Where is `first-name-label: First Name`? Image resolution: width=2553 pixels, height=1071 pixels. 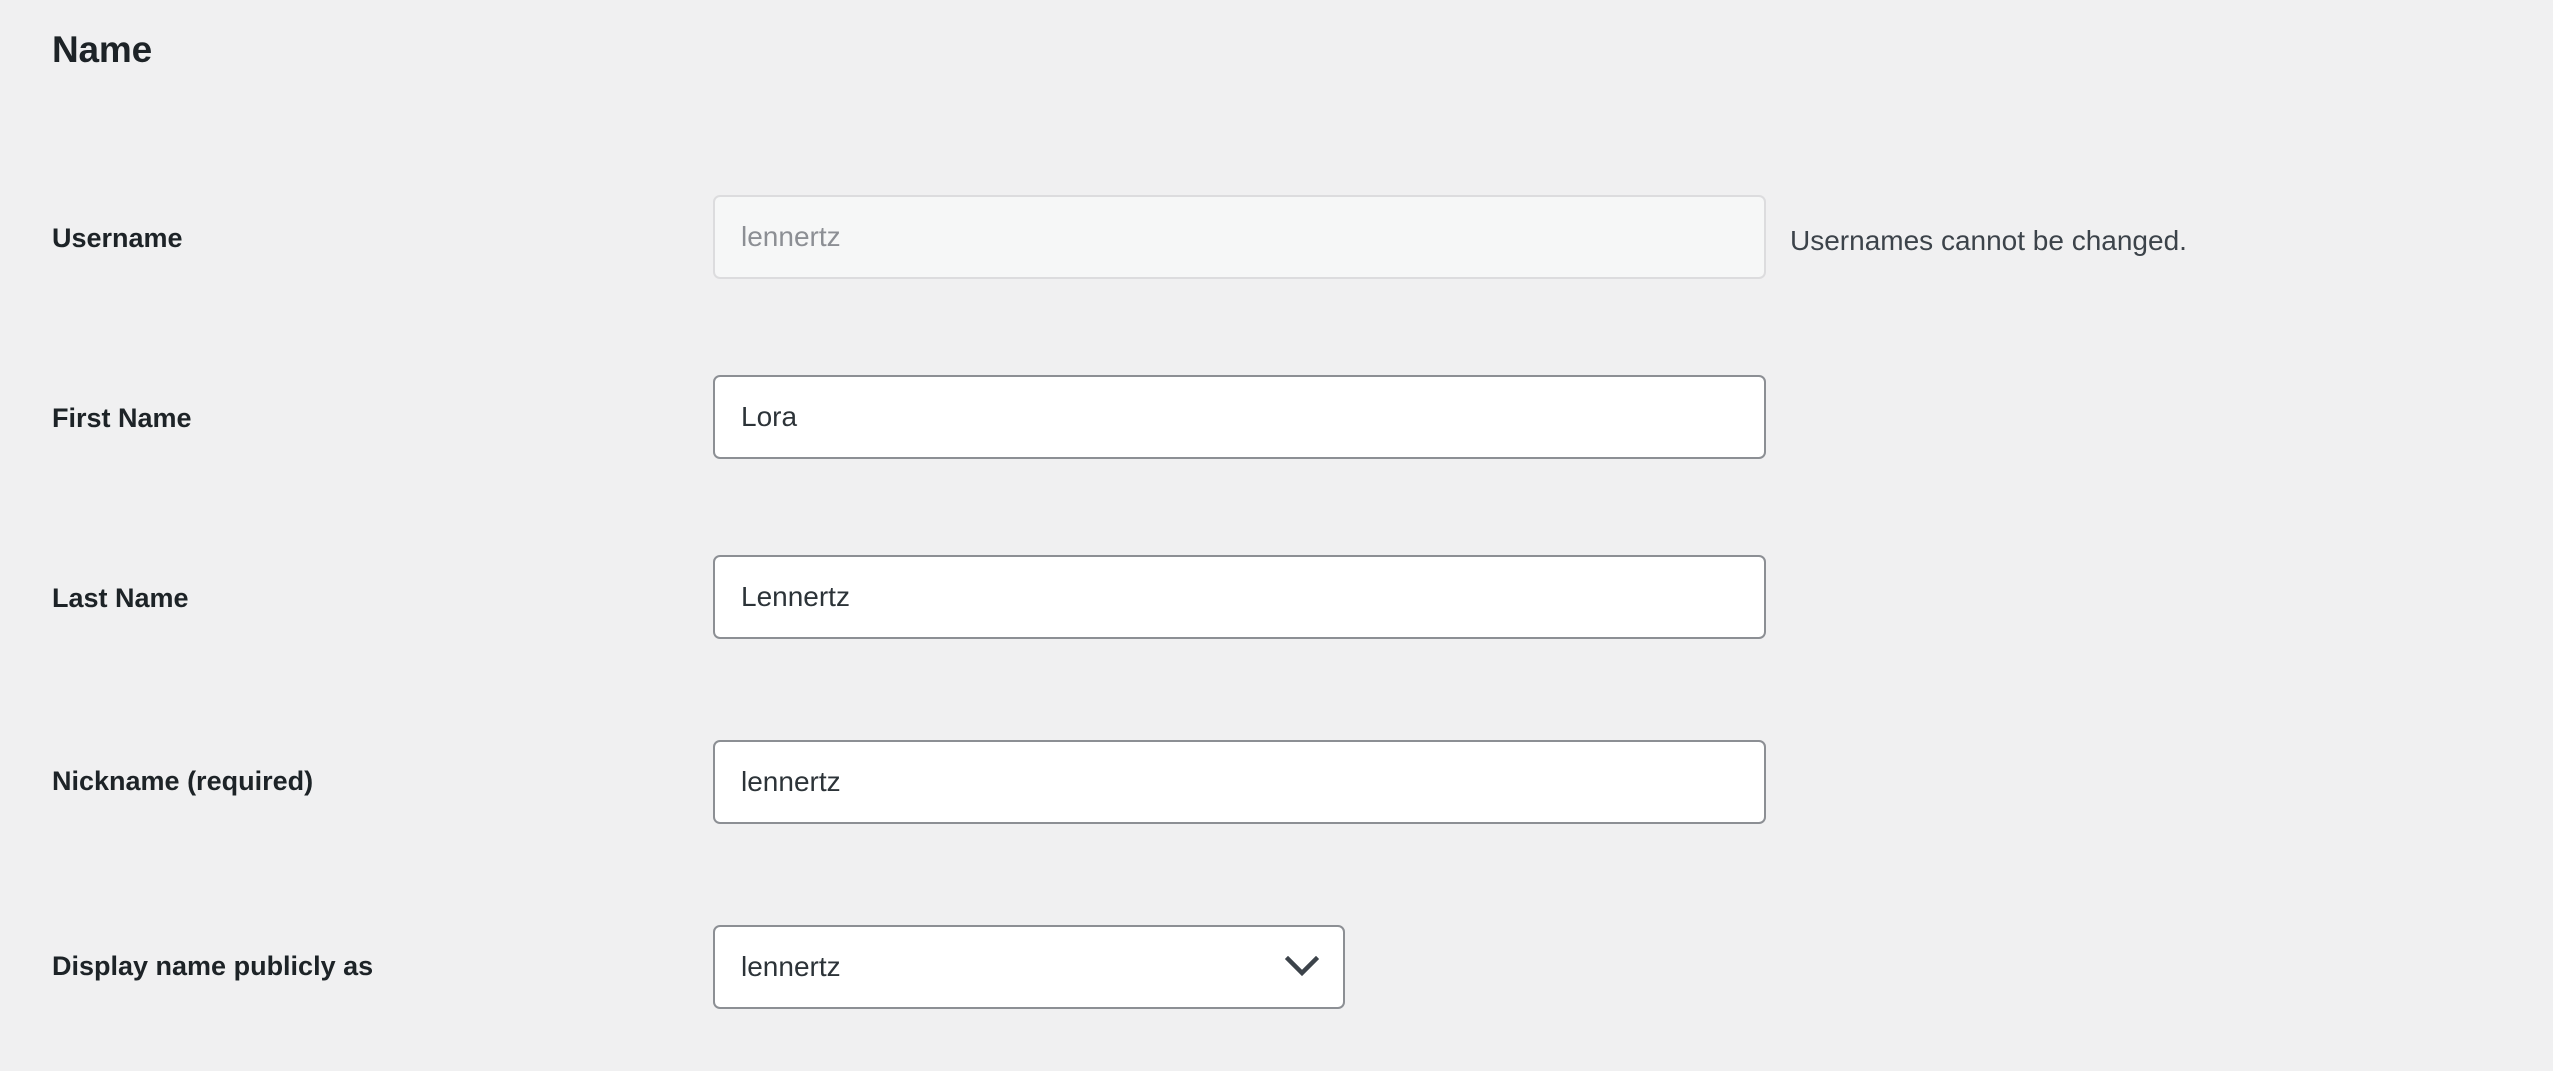
first-name-label: First Name is located at coordinates (122, 418).